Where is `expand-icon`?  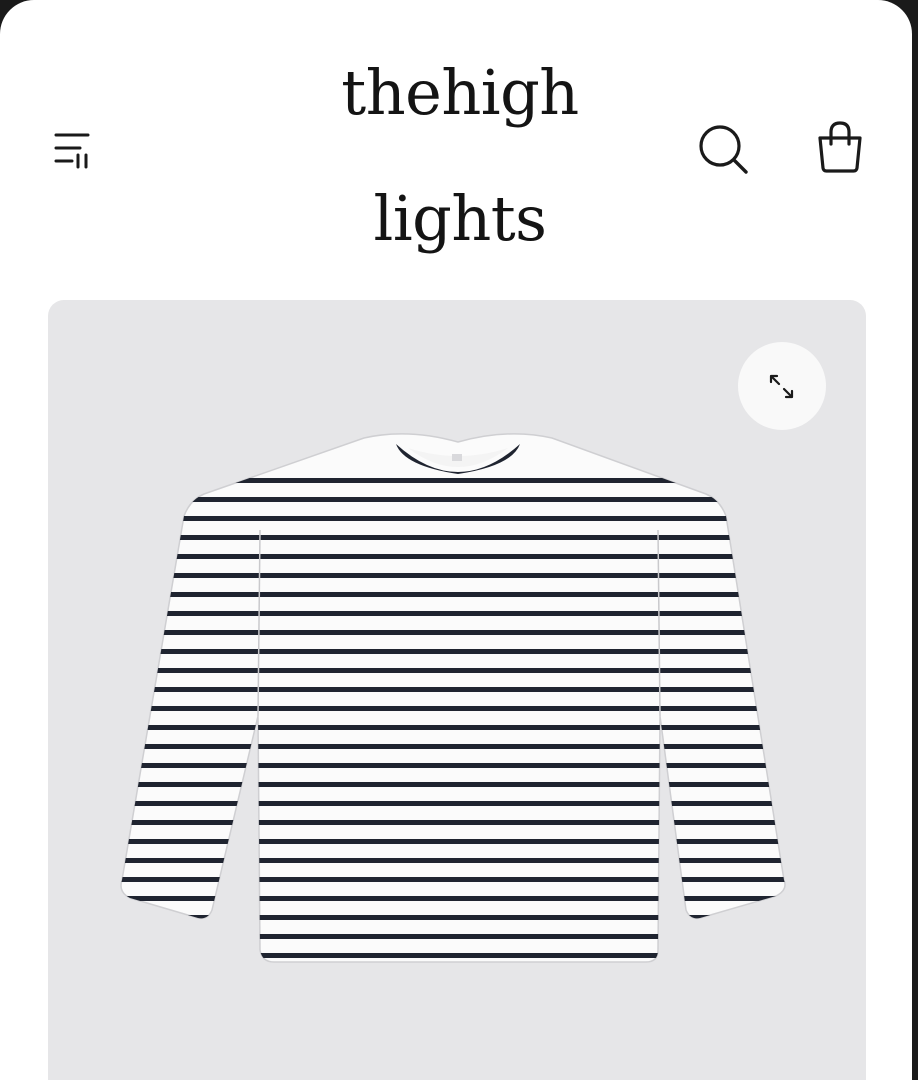 expand-icon is located at coordinates (781, 386).